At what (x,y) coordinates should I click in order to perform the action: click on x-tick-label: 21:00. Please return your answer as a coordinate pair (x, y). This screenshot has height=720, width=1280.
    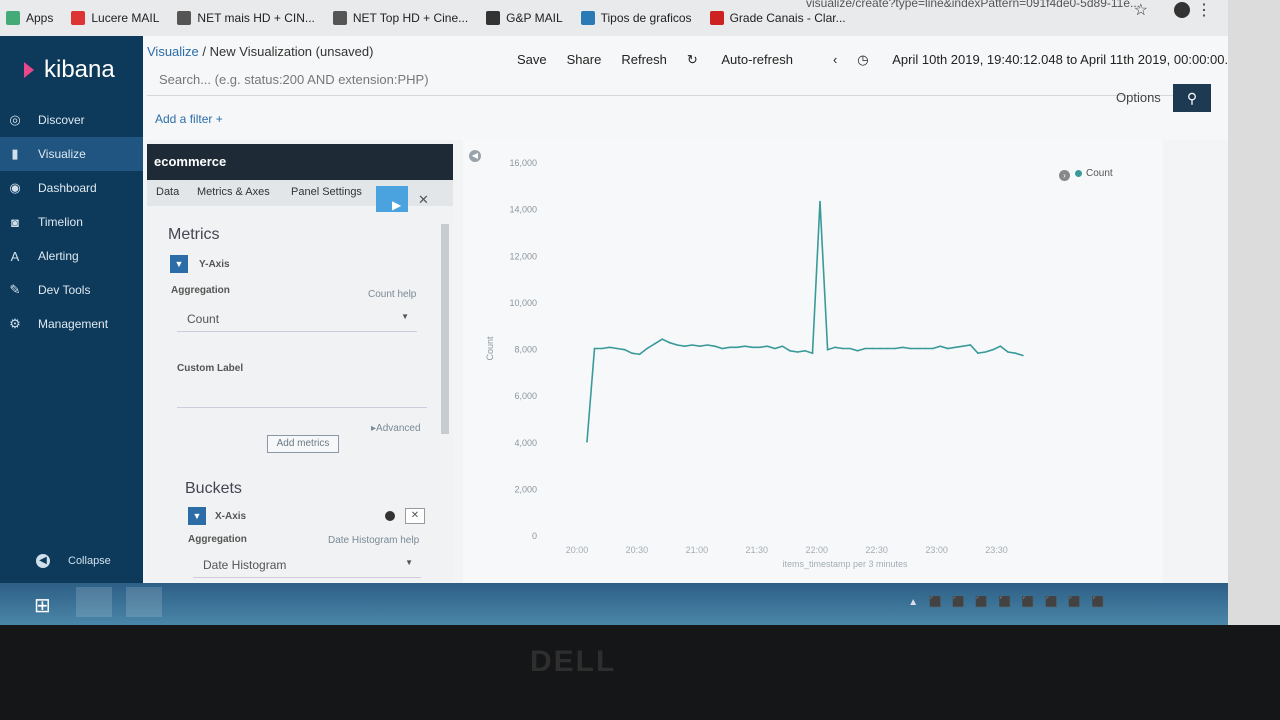
    Looking at the image, I should click on (697, 550).